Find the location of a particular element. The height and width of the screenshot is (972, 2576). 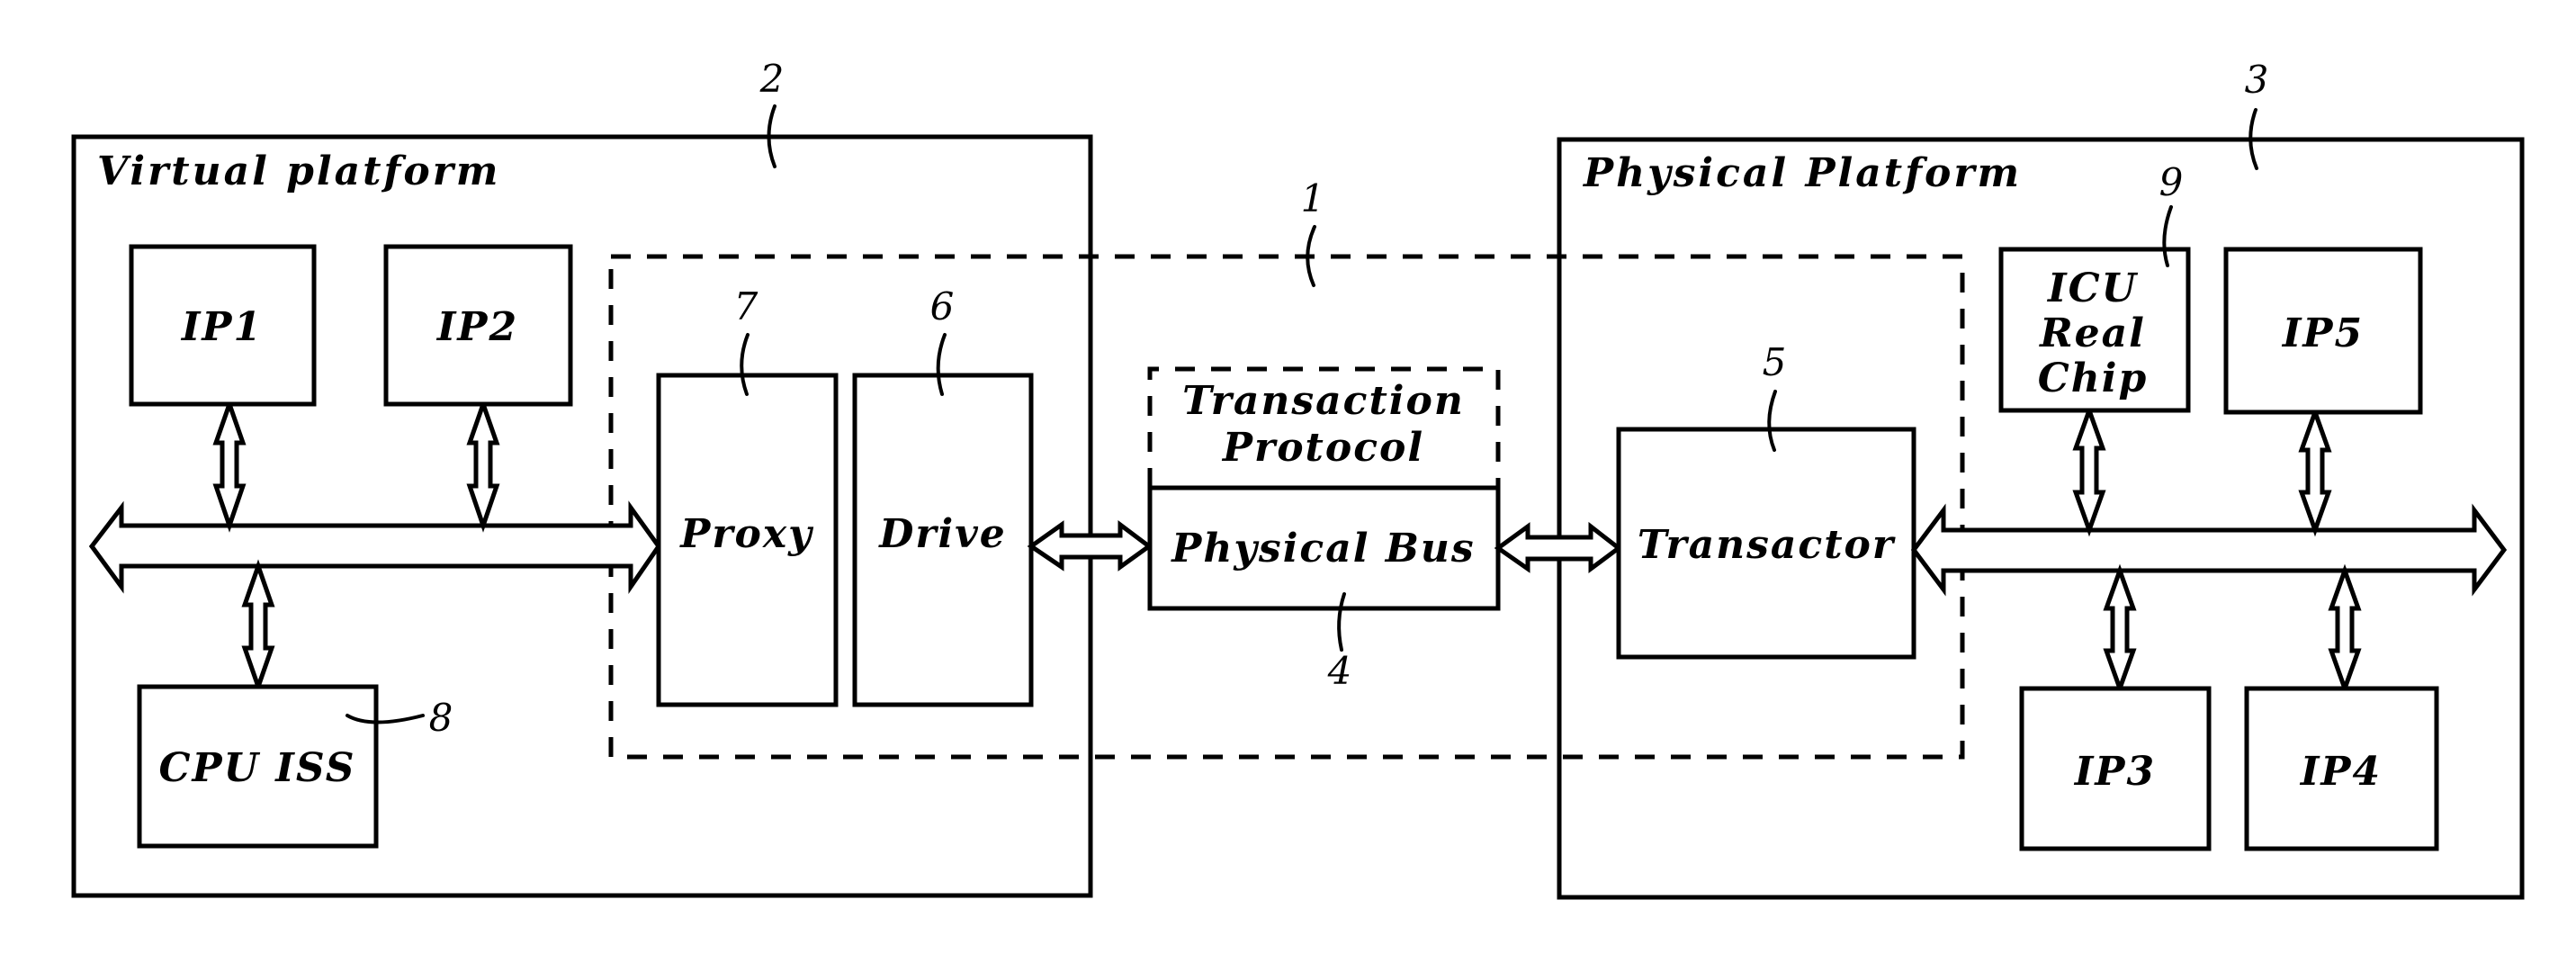

ip1-bus-connector is located at coordinates (230, 465).